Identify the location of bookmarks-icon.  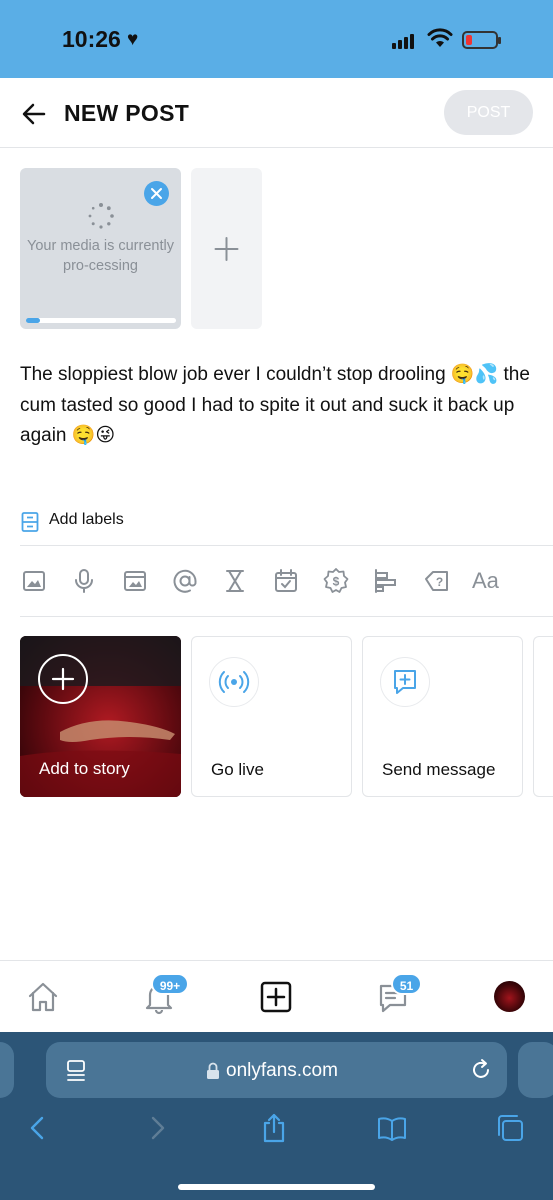
(392, 1128).